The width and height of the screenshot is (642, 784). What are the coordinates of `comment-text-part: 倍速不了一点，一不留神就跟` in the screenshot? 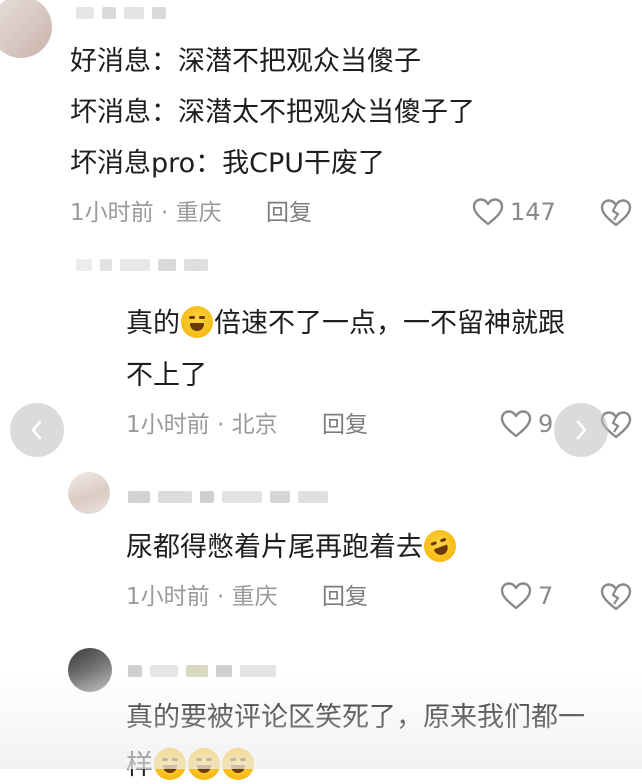 It's located at (389, 323).